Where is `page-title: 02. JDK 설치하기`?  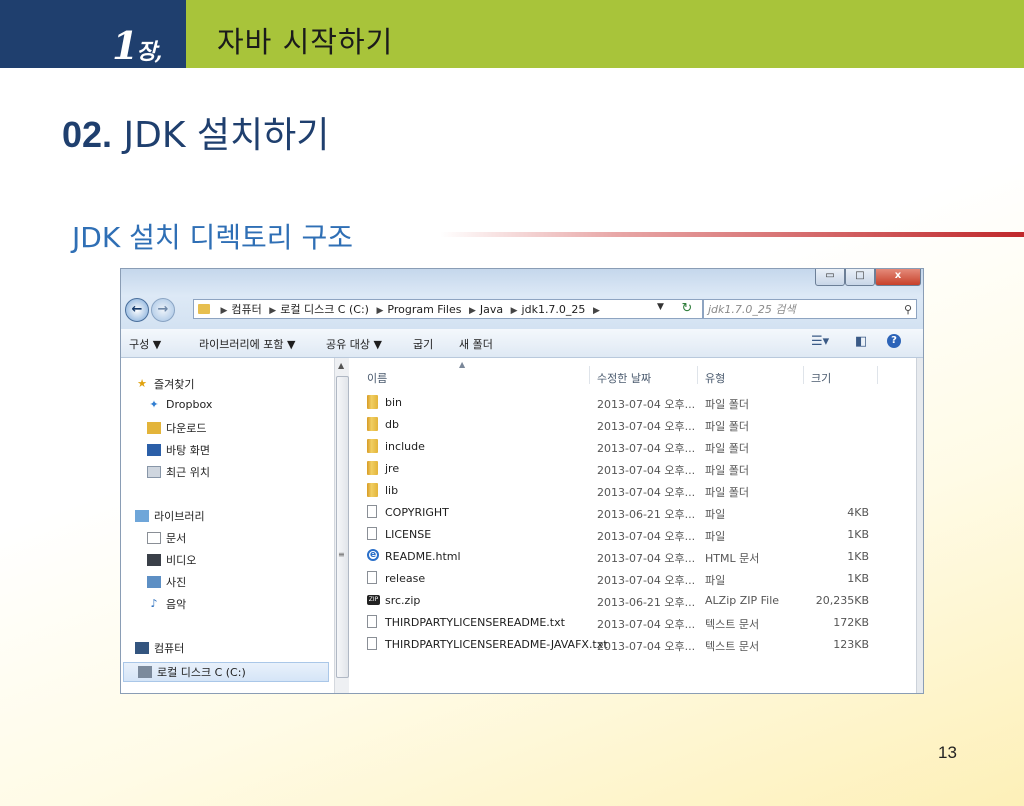 page-title: 02. JDK 설치하기 is located at coordinates (195, 132).